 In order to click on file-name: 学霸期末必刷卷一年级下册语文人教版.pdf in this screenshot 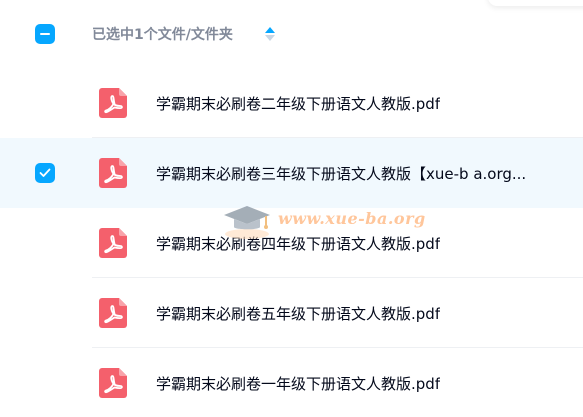, I will do `click(298, 383)`.